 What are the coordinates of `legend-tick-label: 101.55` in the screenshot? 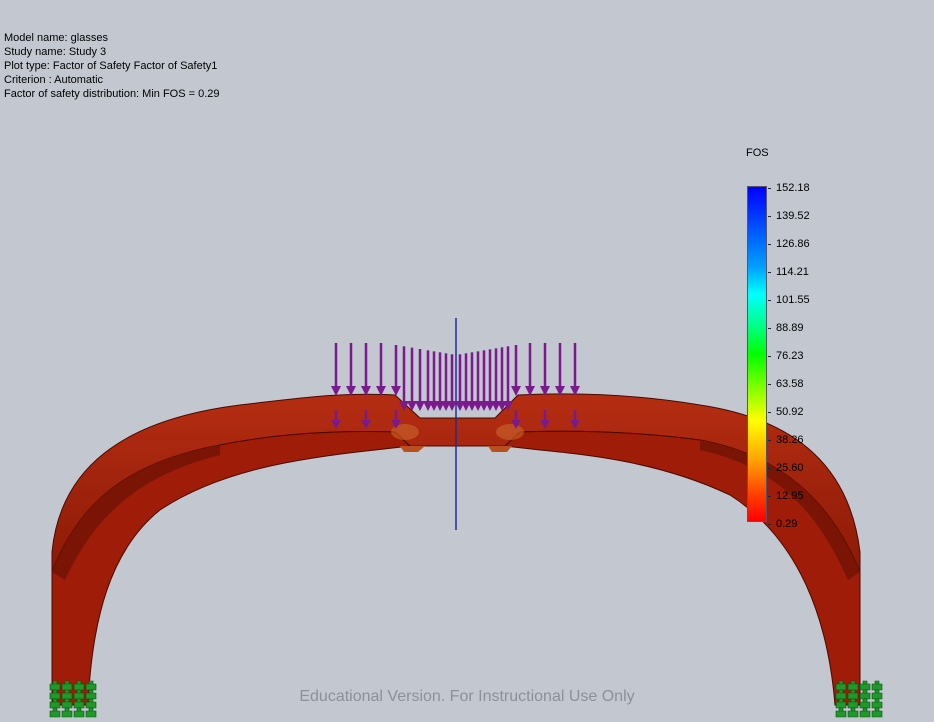 It's located at (793, 300).